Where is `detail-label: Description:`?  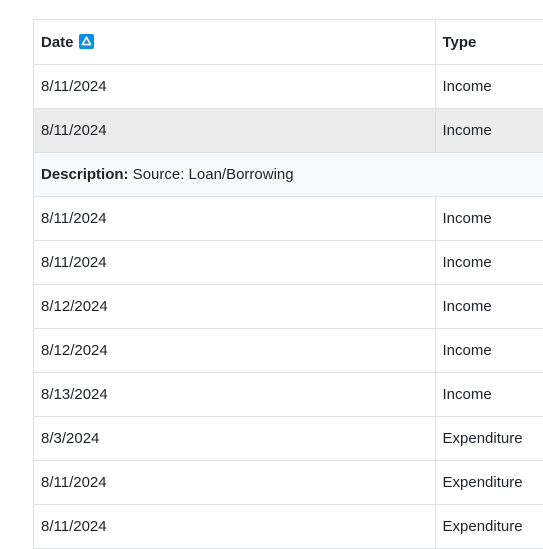
detail-label: Description: is located at coordinates (85, 174).